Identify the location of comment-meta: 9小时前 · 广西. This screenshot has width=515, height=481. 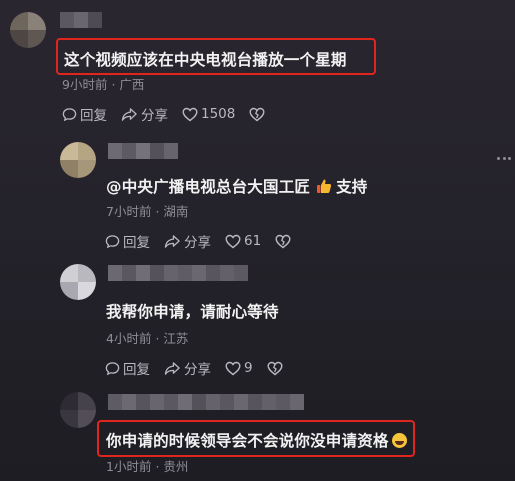
(103, 83).